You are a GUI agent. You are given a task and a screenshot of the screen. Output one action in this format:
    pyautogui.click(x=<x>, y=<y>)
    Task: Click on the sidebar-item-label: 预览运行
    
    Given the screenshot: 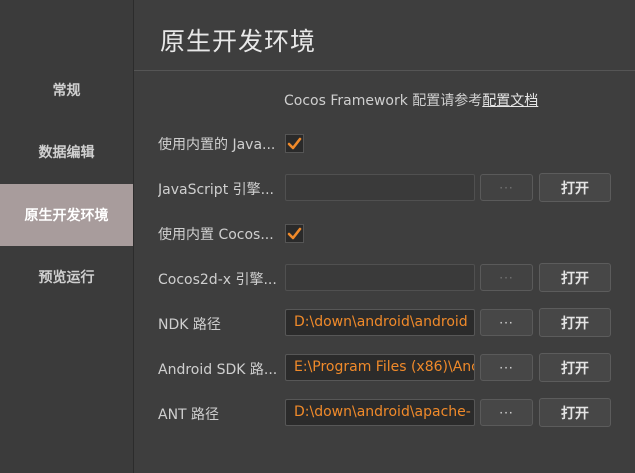 What is the action you would take?
    pyautogui.click(x=66, y=278)
    